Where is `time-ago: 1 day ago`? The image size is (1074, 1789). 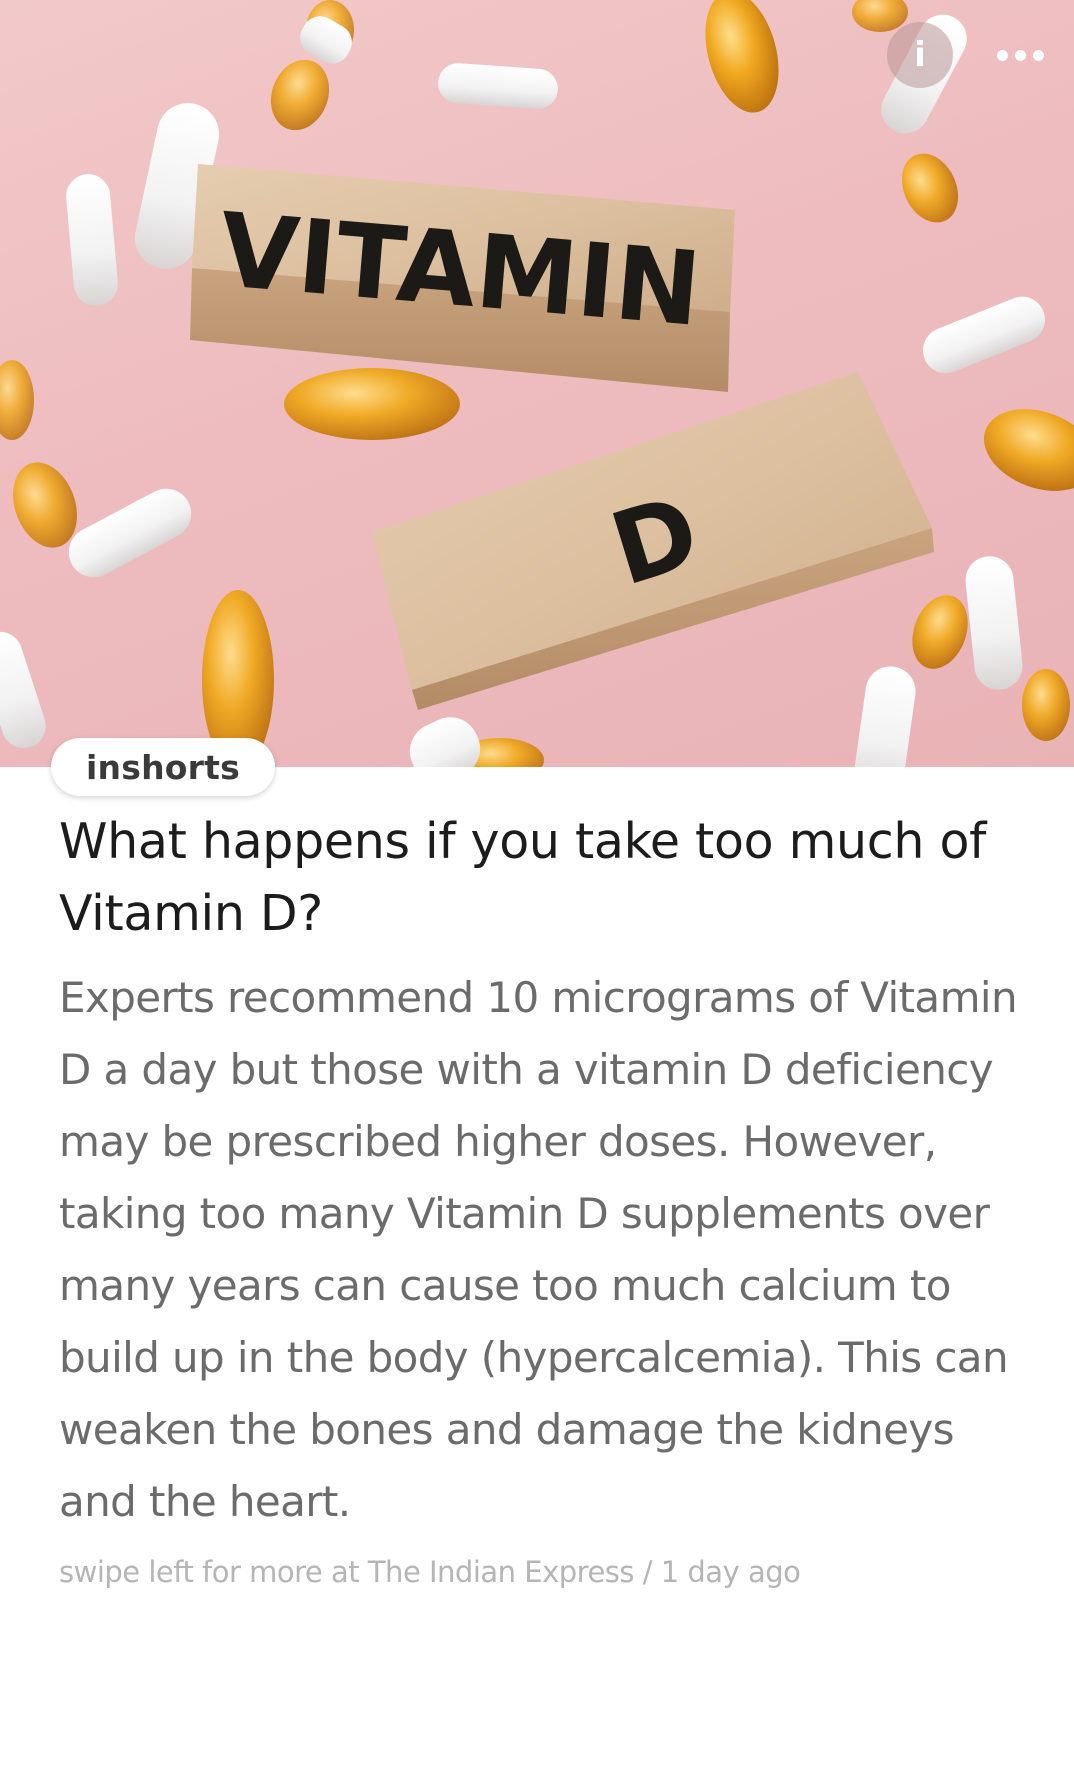
time-ago: 1 day ago is located at coordinates (730, 1572).